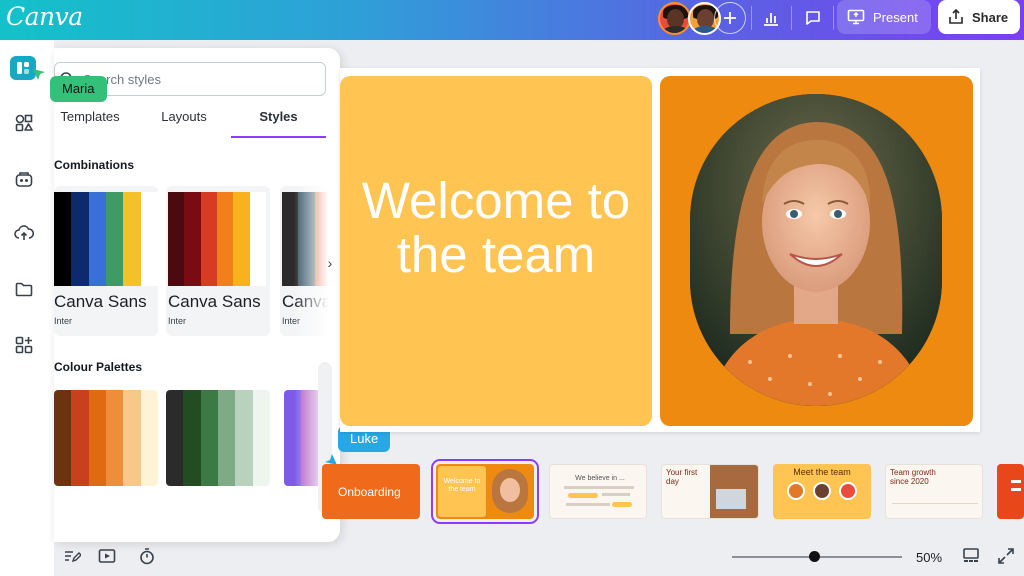 Image resolution: width=1024 pixels, height=576 pixels. I want to click on projects-rail-button, so click(24, 289).